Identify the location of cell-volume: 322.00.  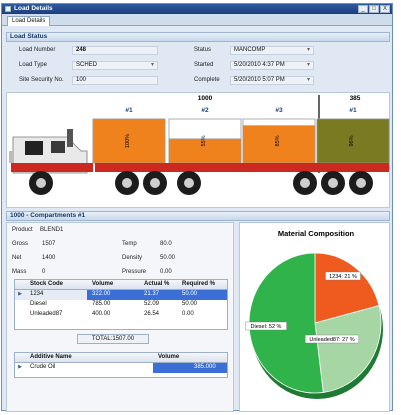
(101, 294).